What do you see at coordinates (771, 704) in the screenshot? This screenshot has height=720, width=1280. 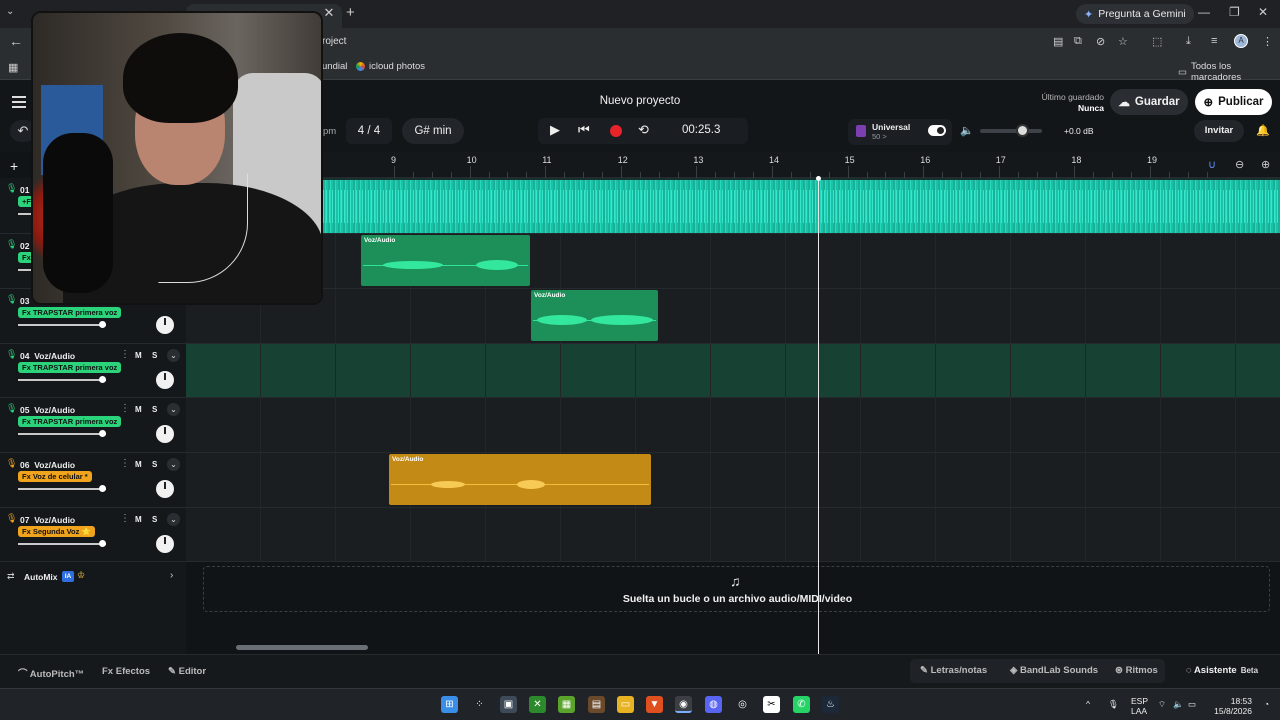 I see `capcut-icon: ✂` at bounding box center [771, 704].